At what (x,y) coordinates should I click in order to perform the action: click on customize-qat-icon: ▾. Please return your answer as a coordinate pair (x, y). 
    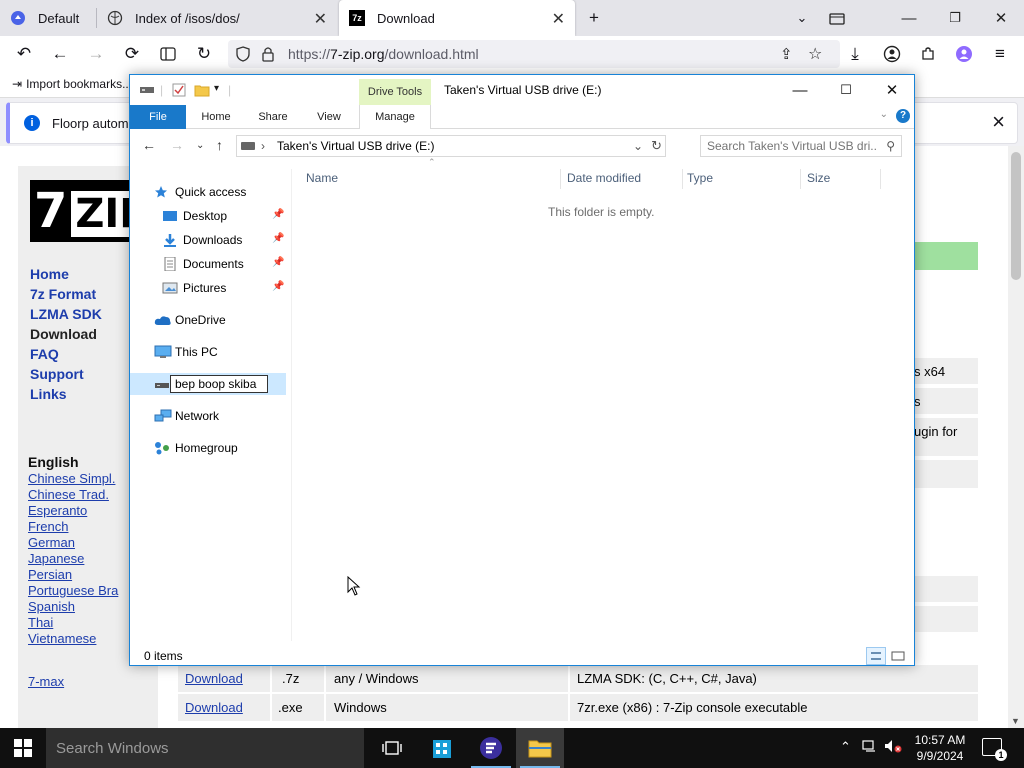
    Looking at the image, I should click on (216, 88).